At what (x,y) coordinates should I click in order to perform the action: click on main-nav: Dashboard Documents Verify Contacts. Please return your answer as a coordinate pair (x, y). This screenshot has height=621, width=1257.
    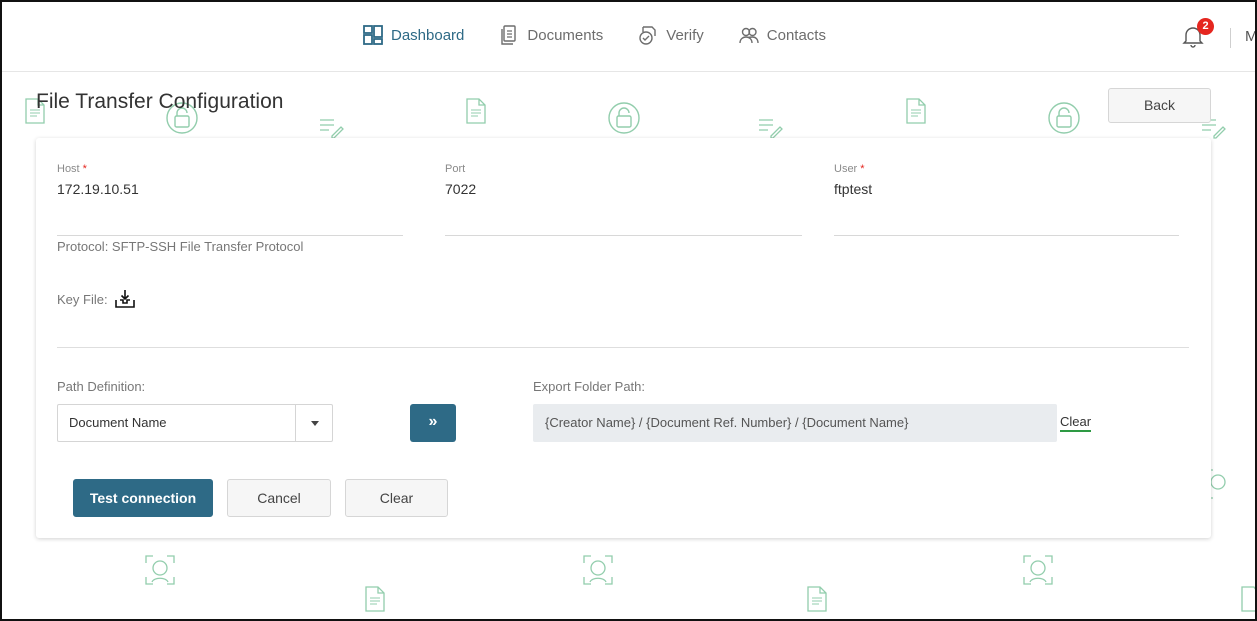
    Looking at the image, I should click on (611, 35).